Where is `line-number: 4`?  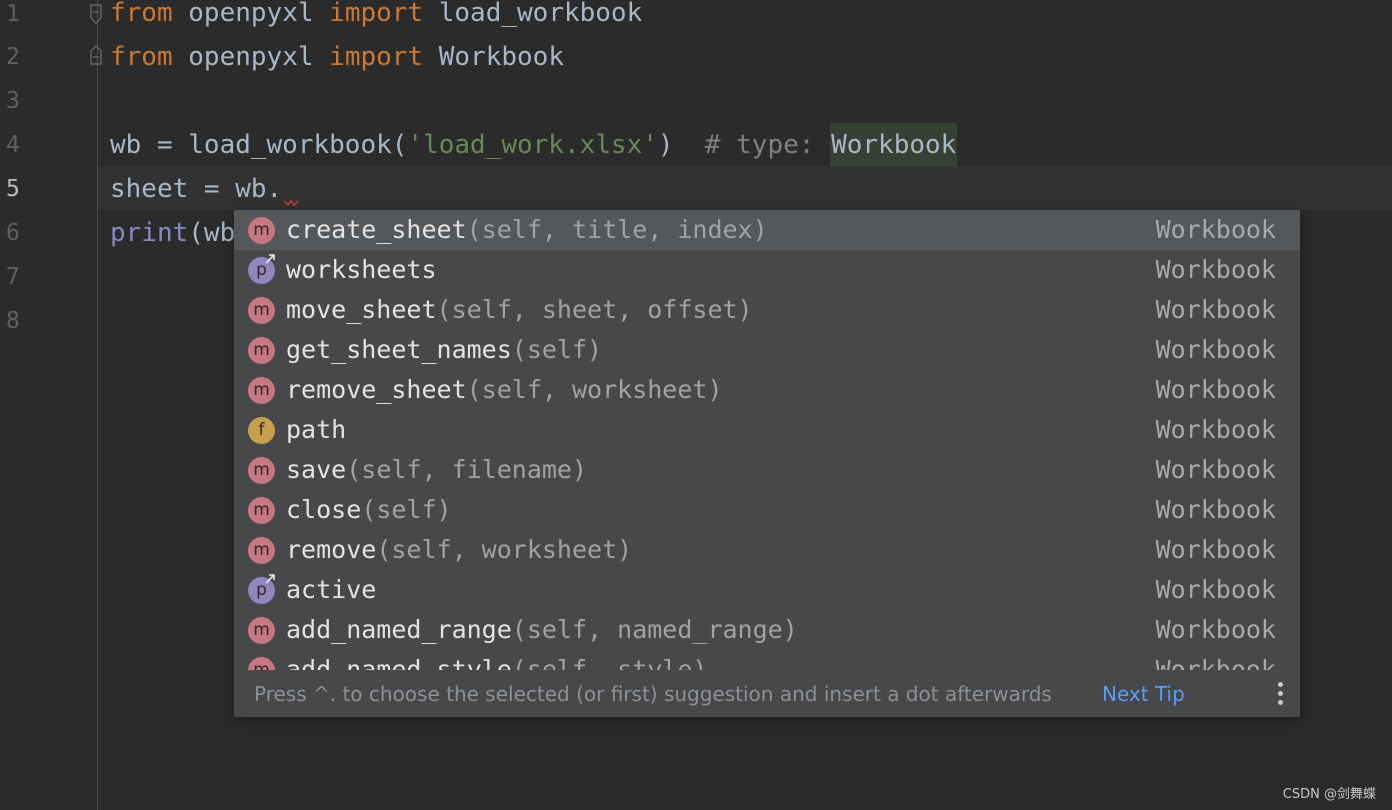
line-number: 4 is located at coordinates (13, 145).